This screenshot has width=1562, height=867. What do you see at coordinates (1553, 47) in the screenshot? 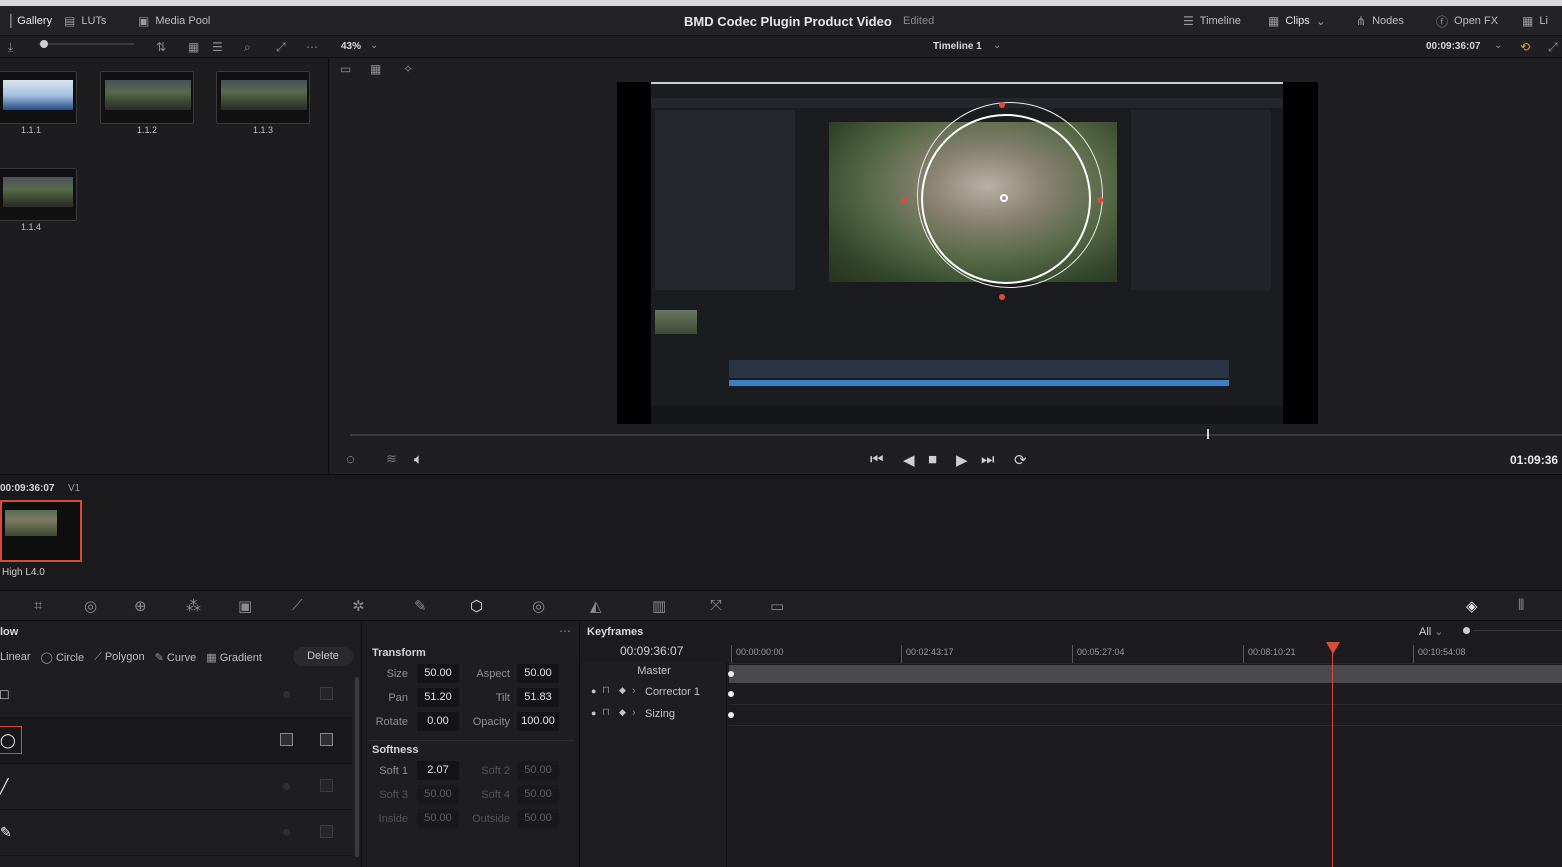
I see `fullscreen-icon: ⤢` at bounding box center [1553, 47].